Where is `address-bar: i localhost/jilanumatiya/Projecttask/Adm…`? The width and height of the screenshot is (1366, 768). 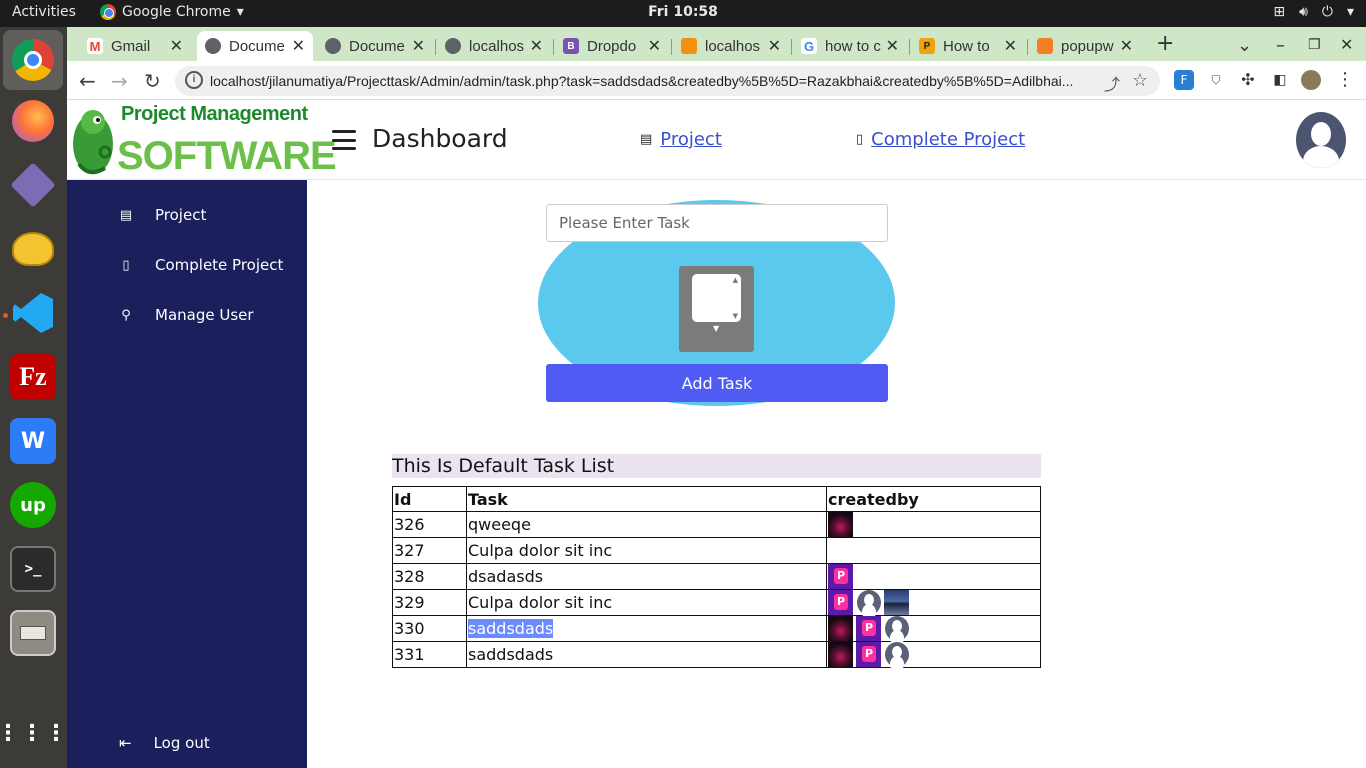 address-bar: i localhost/jilanumatiya/Projecttask/Adm… is located at coordinates (667, 81).